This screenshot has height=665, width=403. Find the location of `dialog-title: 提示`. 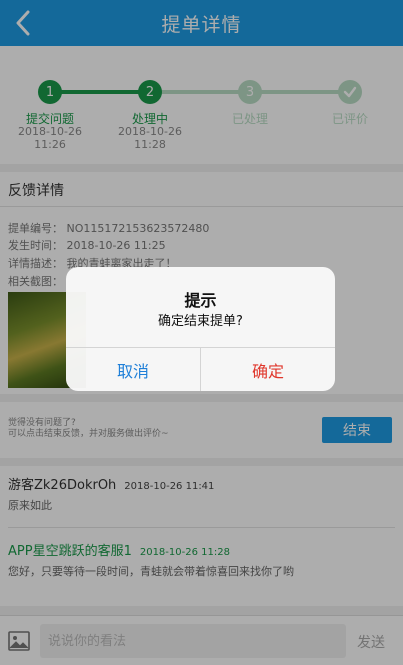

dialog-title: 提示 is located at coordinates (200, 300).